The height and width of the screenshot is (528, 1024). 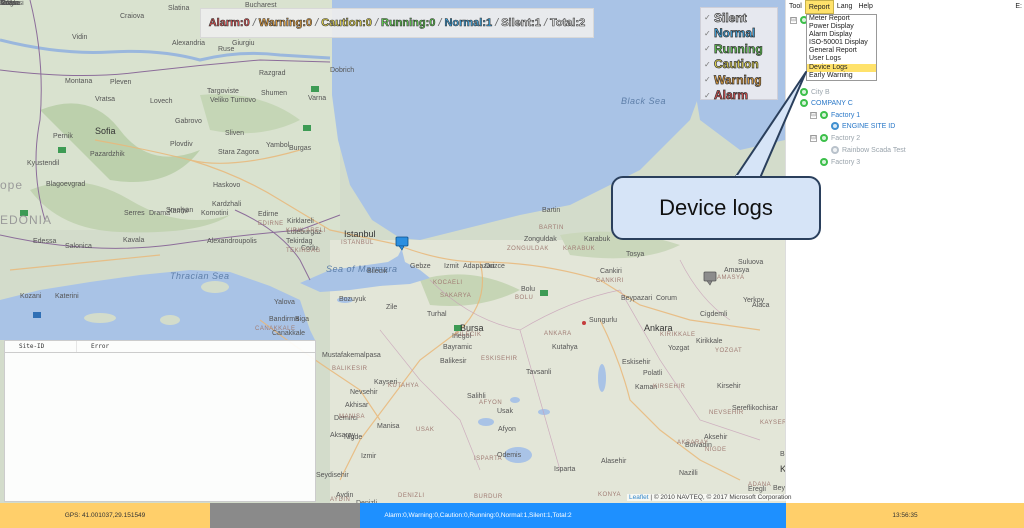 I want to click on city-label: Afyon, so click(x=507, y=429).